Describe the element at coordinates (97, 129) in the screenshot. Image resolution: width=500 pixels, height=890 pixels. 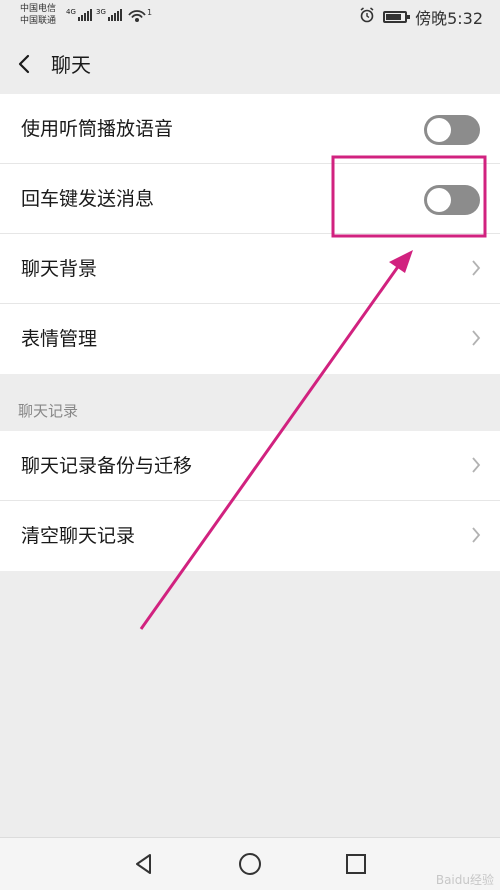
I see `setting-label: 使用听筒播放语音` at that location.